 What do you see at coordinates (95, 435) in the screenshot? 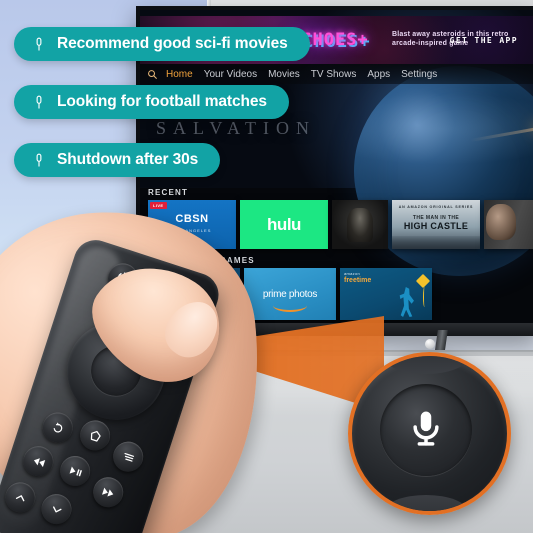
I see `home-button` at bounding box center [95, 435].